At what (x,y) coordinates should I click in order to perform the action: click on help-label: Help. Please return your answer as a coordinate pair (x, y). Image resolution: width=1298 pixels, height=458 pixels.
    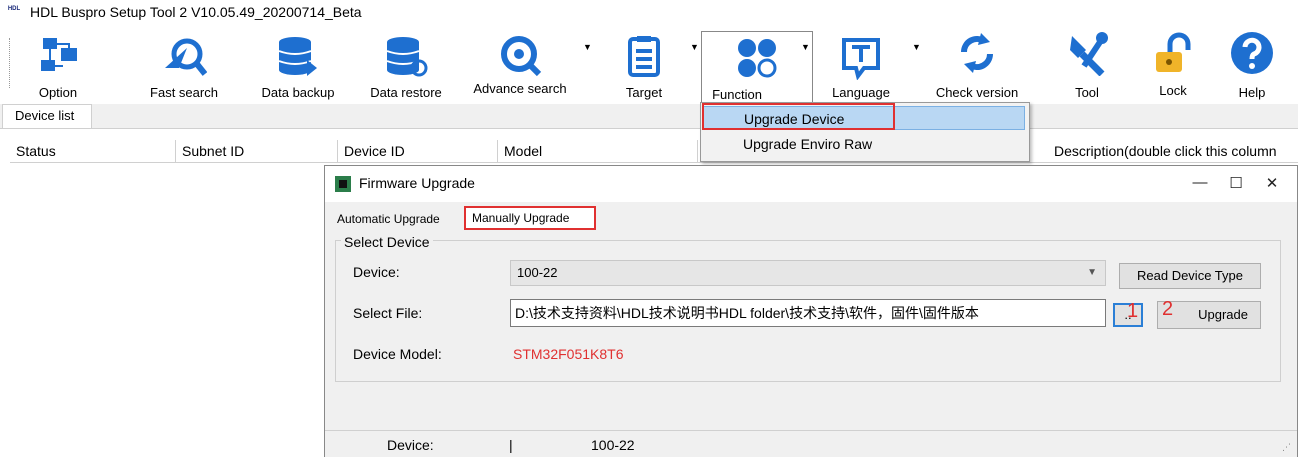
    Looking at the image, I should click on (1252, 92).